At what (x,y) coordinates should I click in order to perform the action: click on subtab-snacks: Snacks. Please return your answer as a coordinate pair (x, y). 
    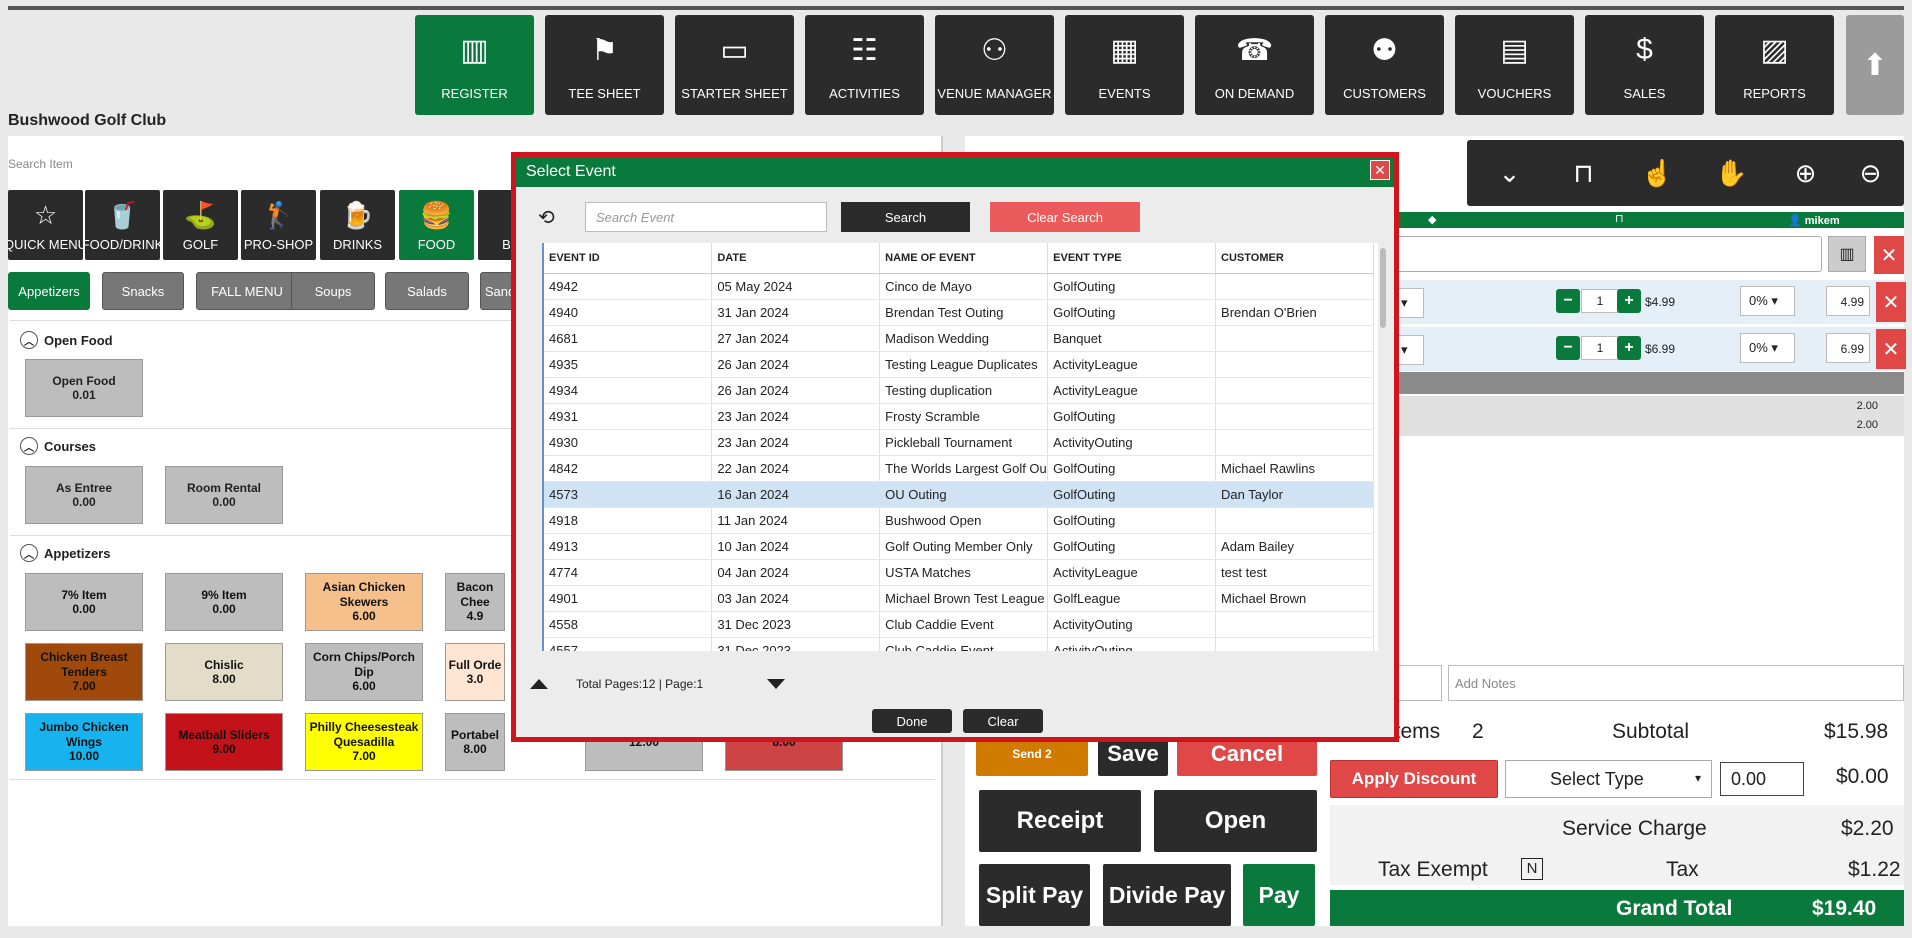
    Looking at the image, I should click on (143, 291).